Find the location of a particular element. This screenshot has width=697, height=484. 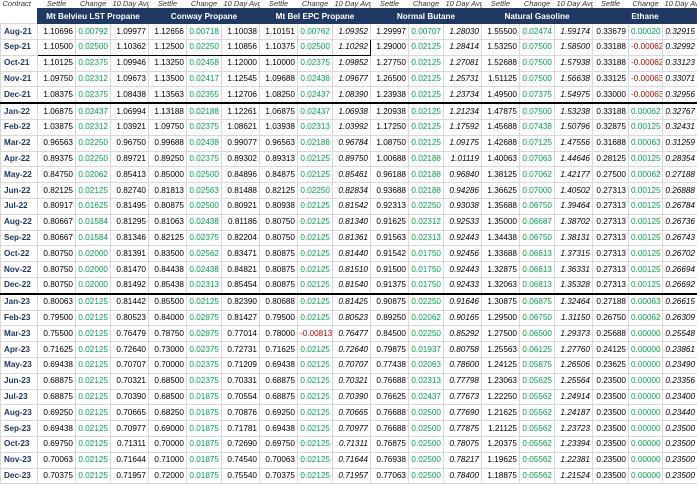

avg-cell: 1.32464 is located at coordinates (574, 302).